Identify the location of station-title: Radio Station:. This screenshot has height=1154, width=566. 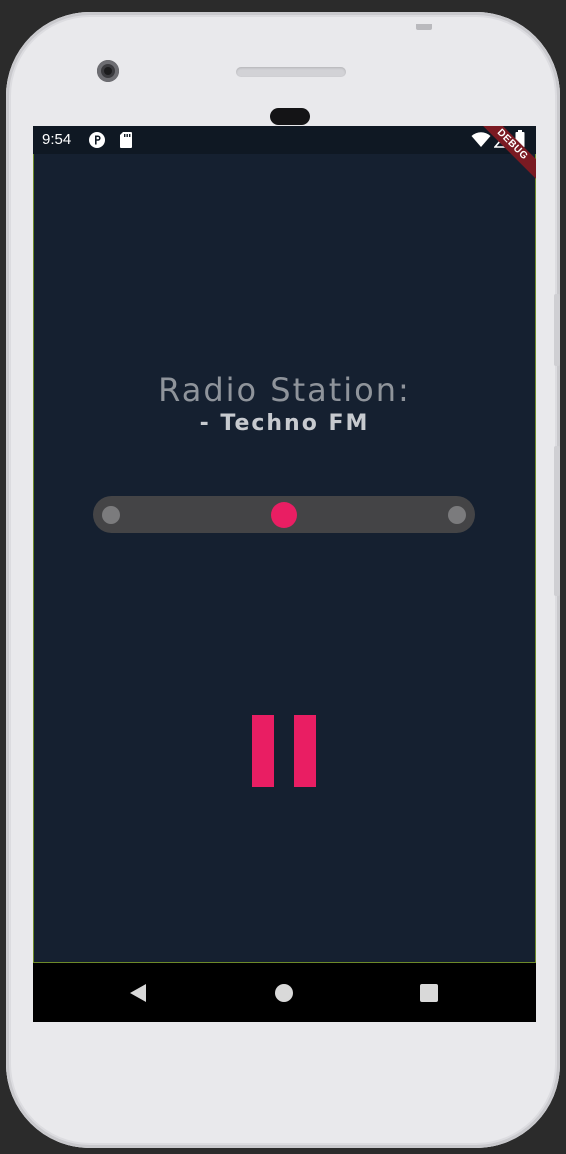
(284, 390).